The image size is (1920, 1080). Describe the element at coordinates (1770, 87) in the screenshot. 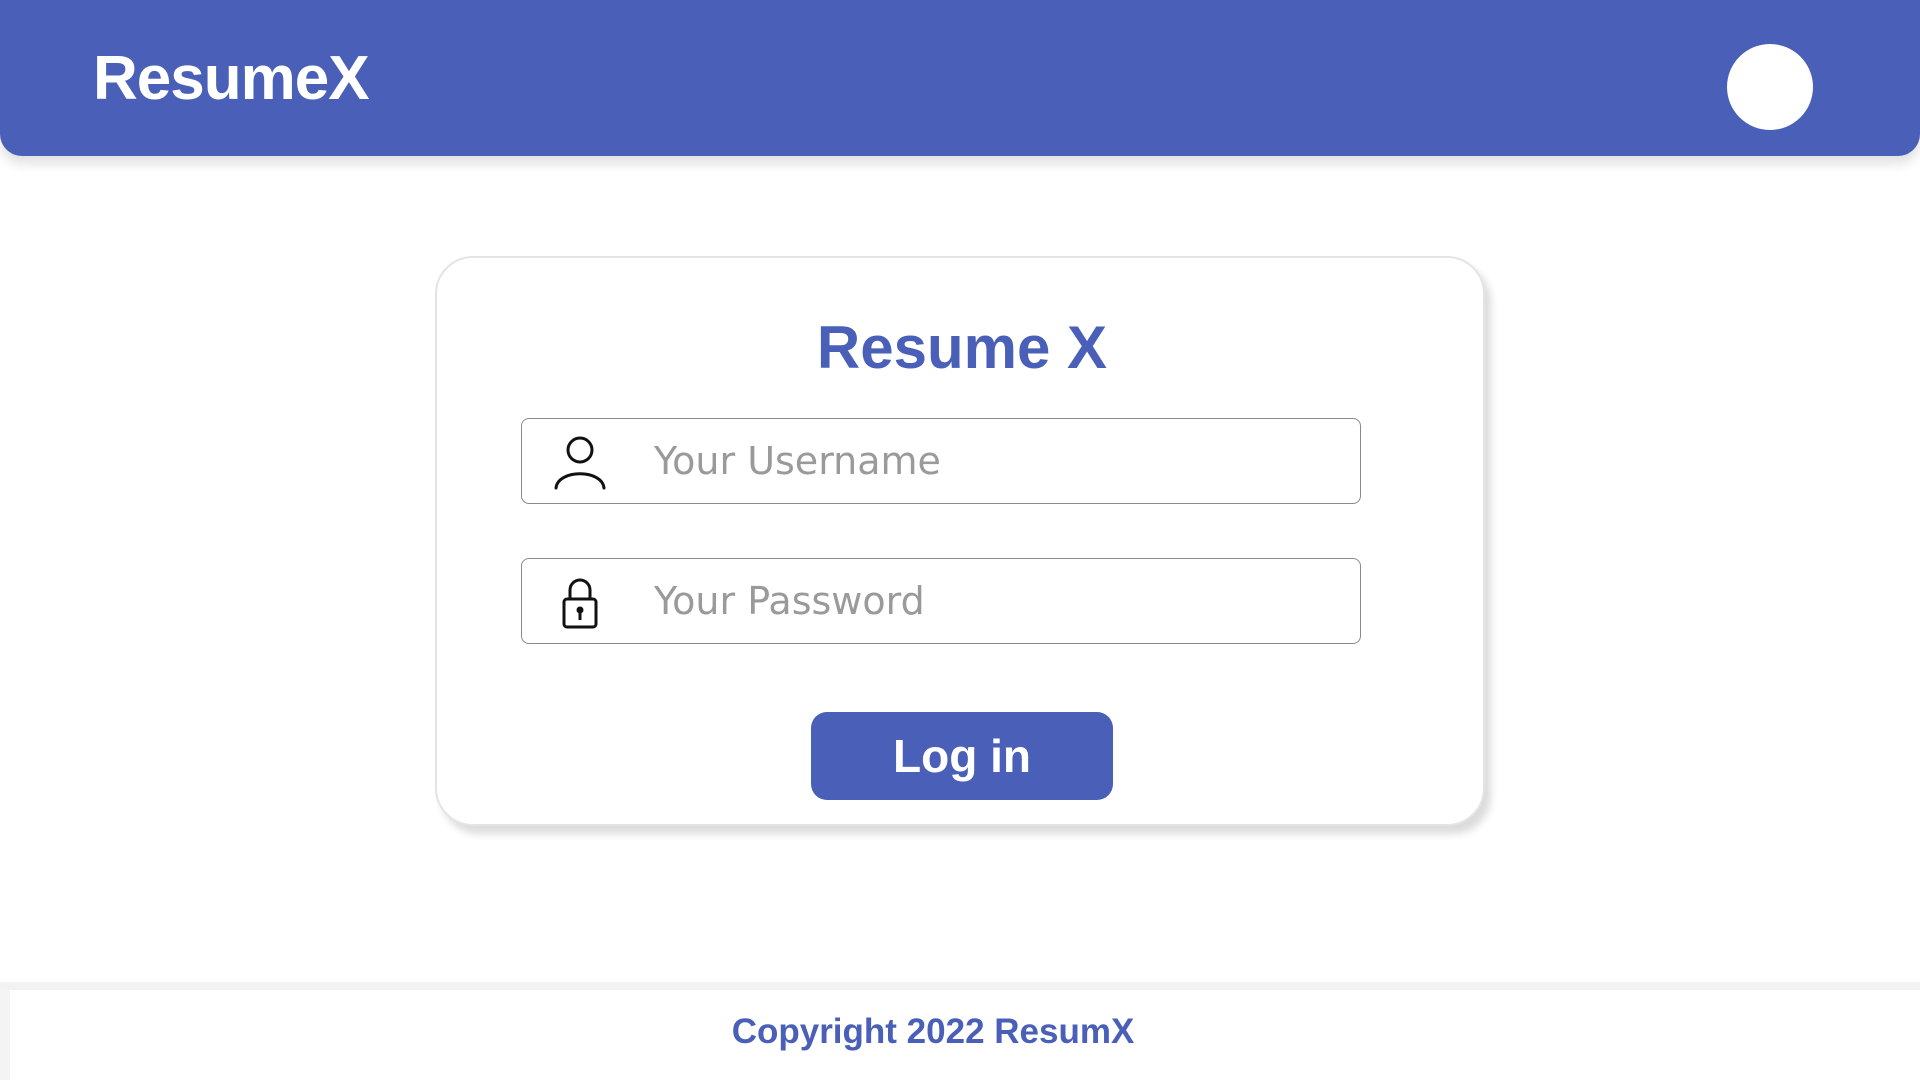

I see `profile-avatar-button` at that location.